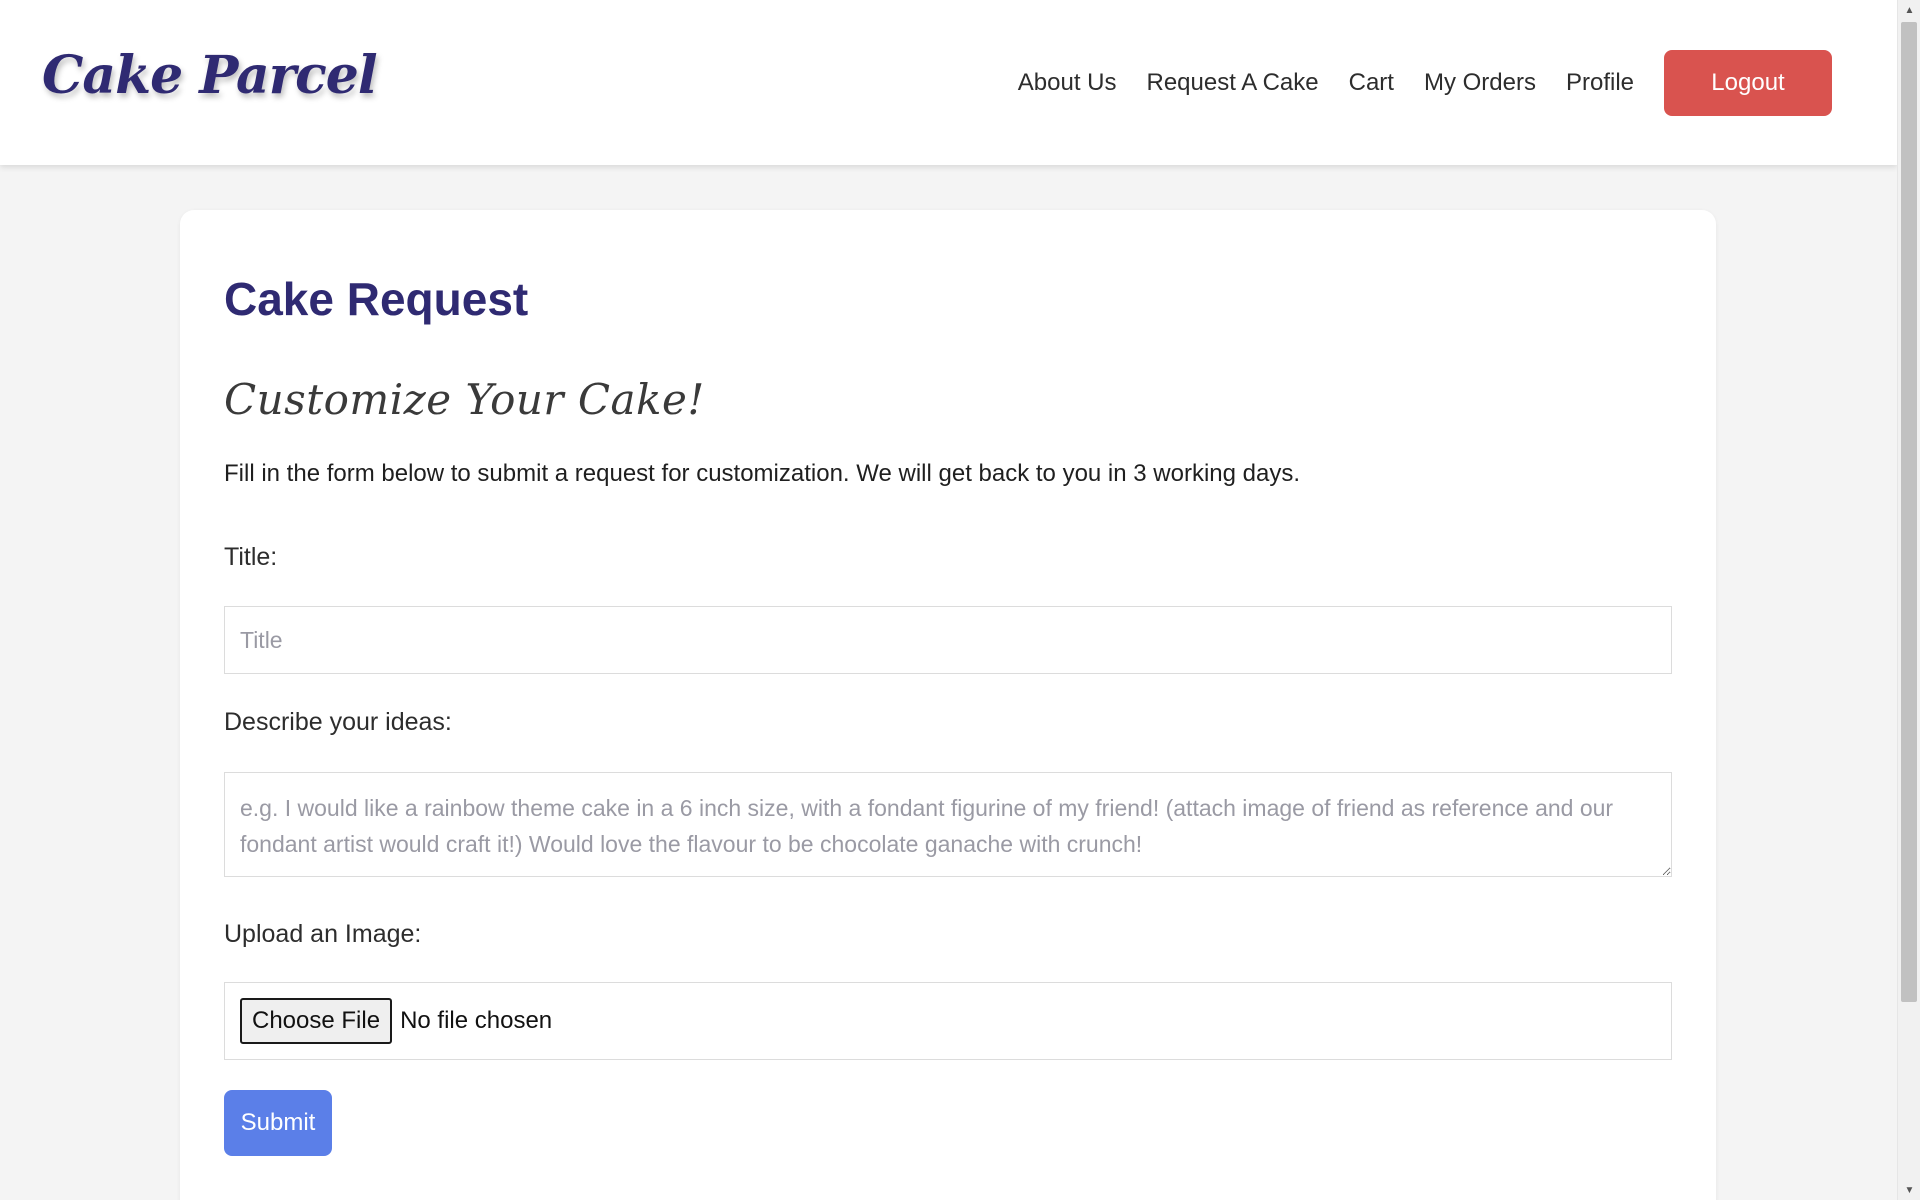 The width and height of the screenshot is (1920, 1200). Describe the element at coordinates (323, 934) in the screenshot. I see `upload-label: Upload an Image:` at that location.